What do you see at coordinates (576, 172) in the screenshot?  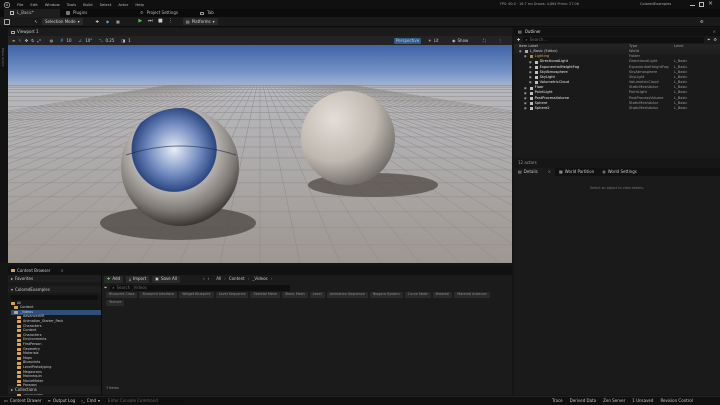 I see `tab-world-partition: ▦ World Partition` at bounding box center [576, 172].